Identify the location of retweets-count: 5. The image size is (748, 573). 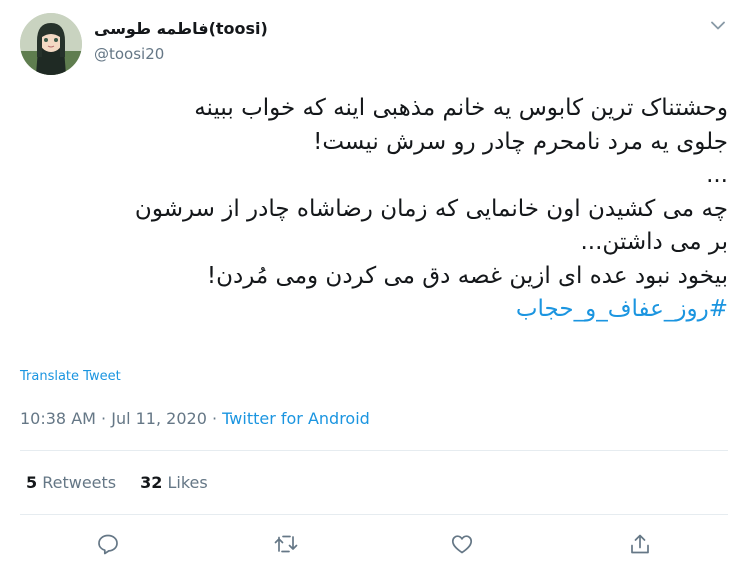
(32, 482).